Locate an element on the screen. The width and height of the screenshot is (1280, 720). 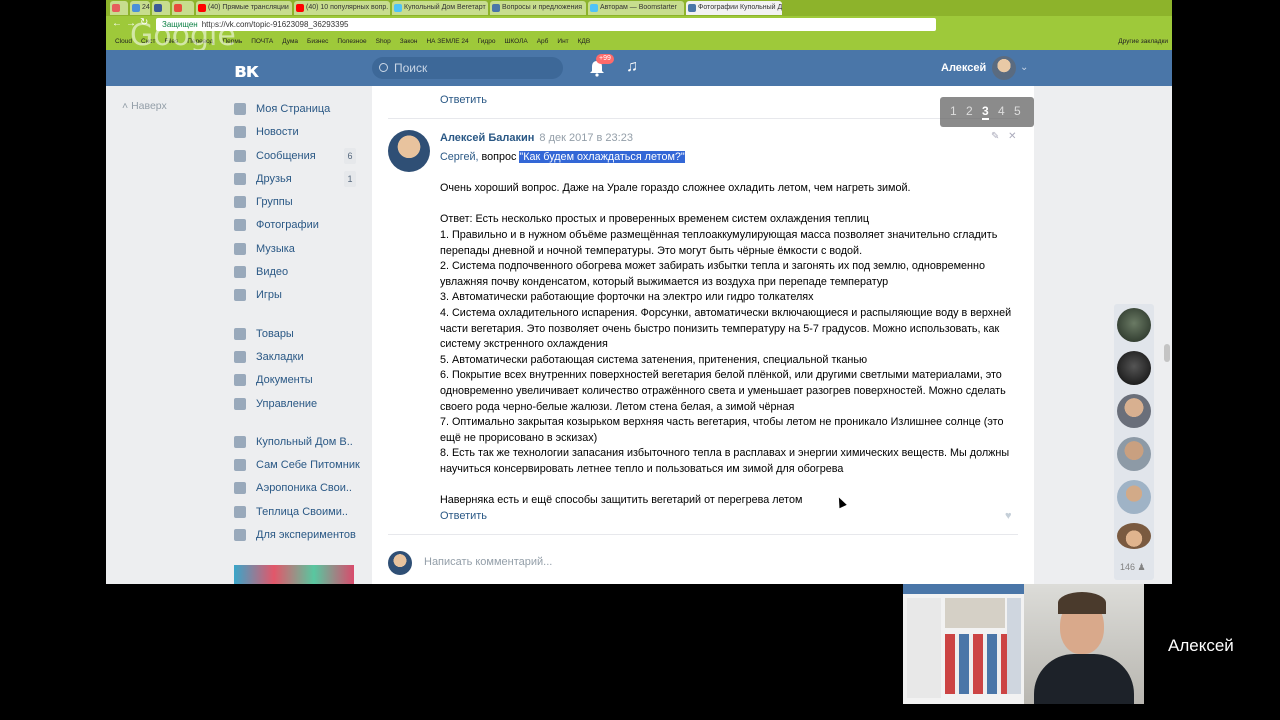
sidebar-item-label: Группы is located at coordinates (274, 202).